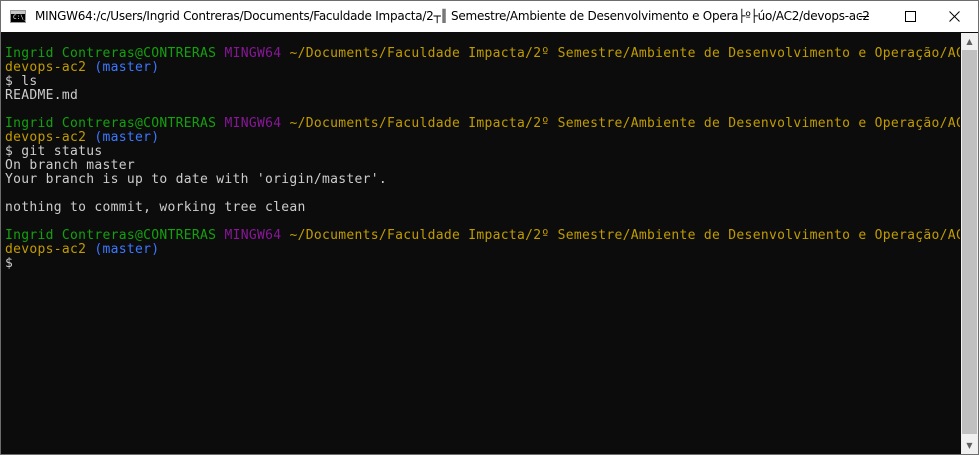 This screenshot has width=979, height=455. What do you see at coordinates (54, 151) in the screenshot?
I see `command-text: $ git status` at bounding box center [54, 151].